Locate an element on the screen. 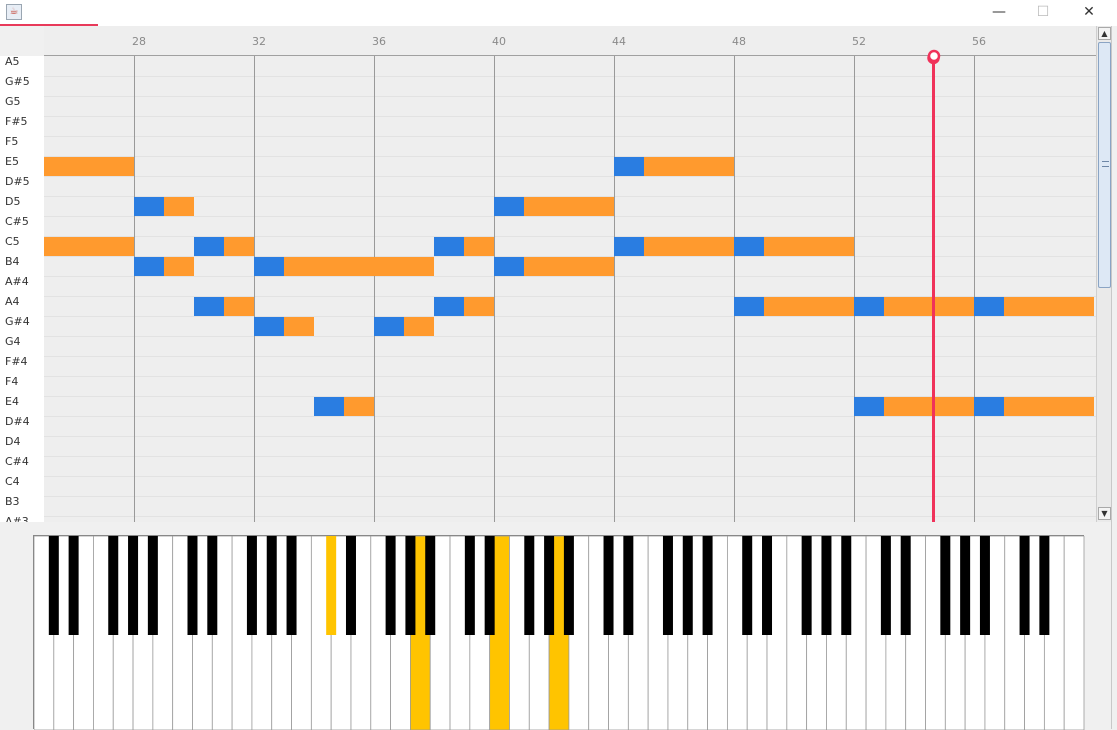 This screenshot has height=730, width=1117. ruler-label: 56 is located at coordinates (979, 41).